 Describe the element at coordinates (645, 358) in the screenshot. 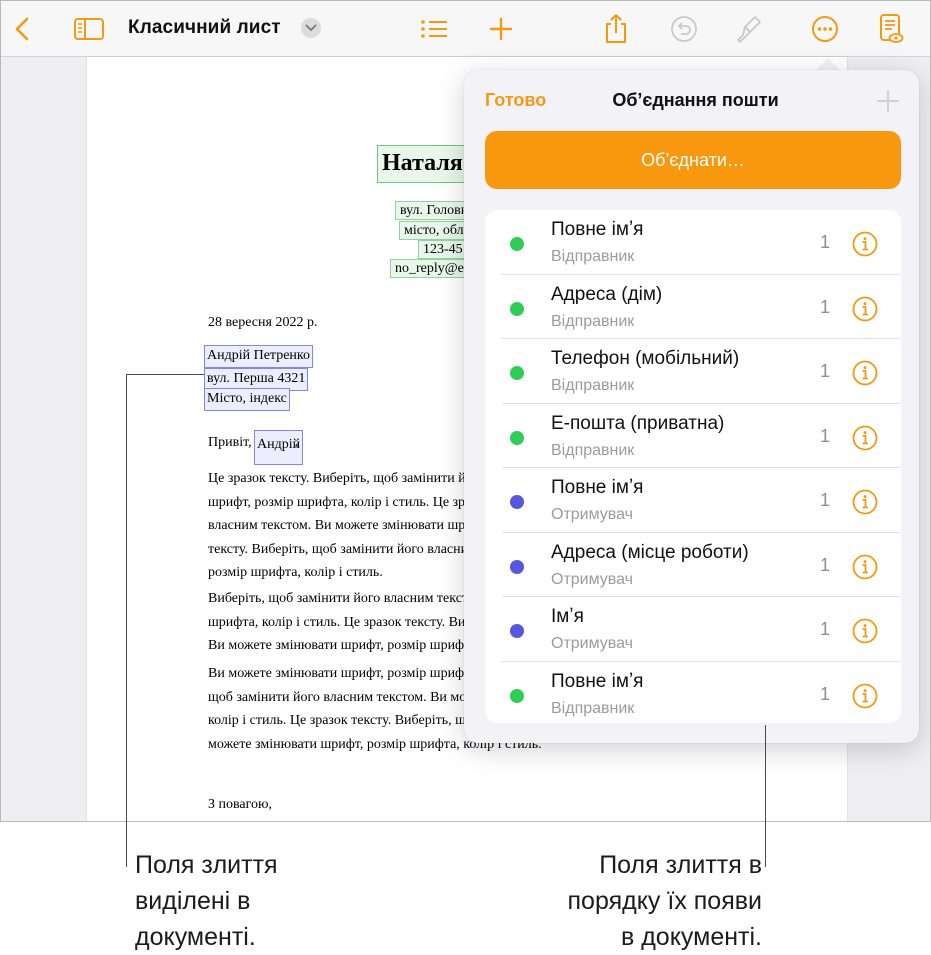

I see `merge-field-label: Телефон (мобільний)` at that location.